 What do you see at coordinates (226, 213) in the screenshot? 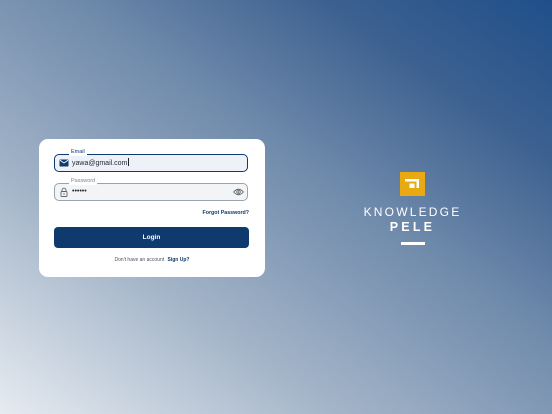
I see `forgot-password-link: Forgot Password?` at bounding box center [226, 213].